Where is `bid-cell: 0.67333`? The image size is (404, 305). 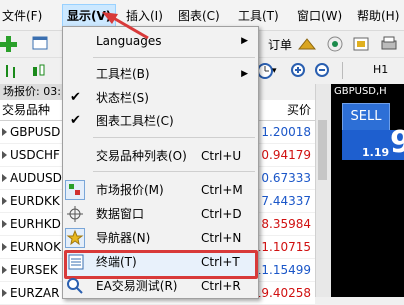 bid-cell: 0.67333 is located at coordinates (286, 178).